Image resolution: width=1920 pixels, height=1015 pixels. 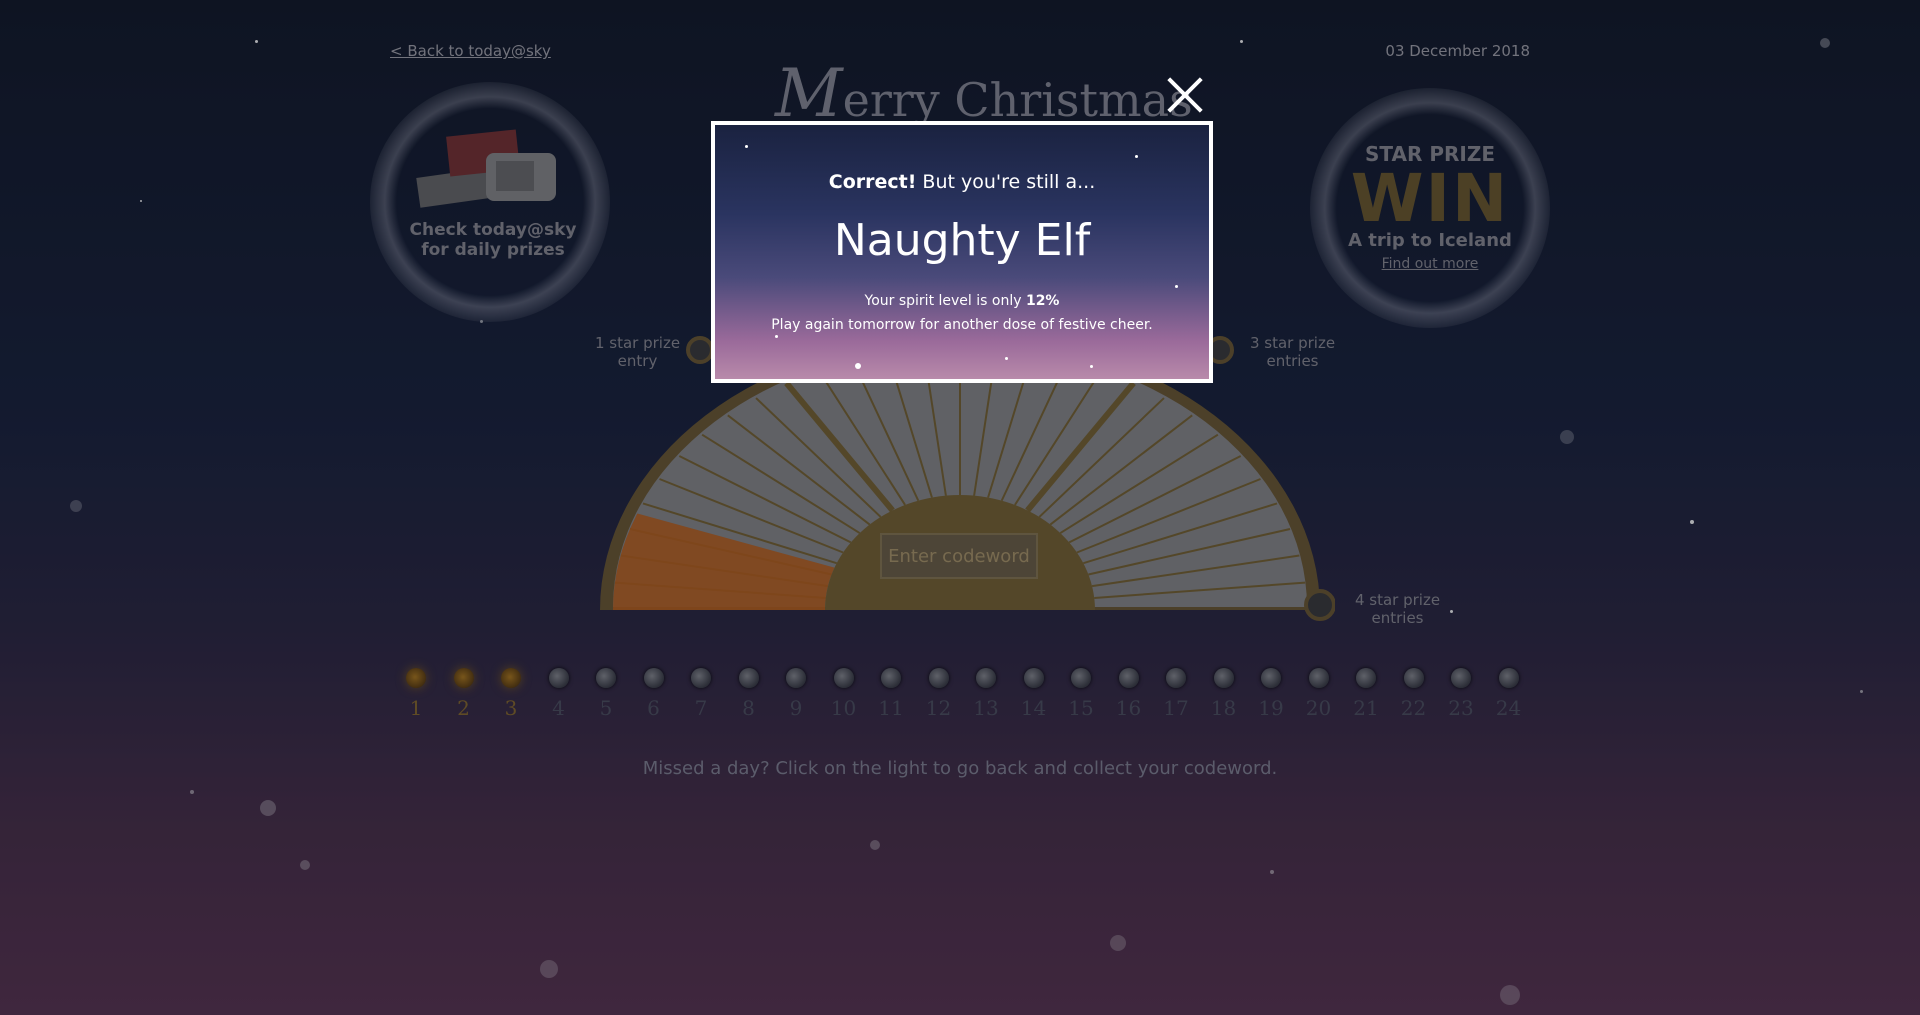 What do you see at coordinates (1185, 95) in the screenshot?
I see `close-icon` at bounding box center [1185, 95].